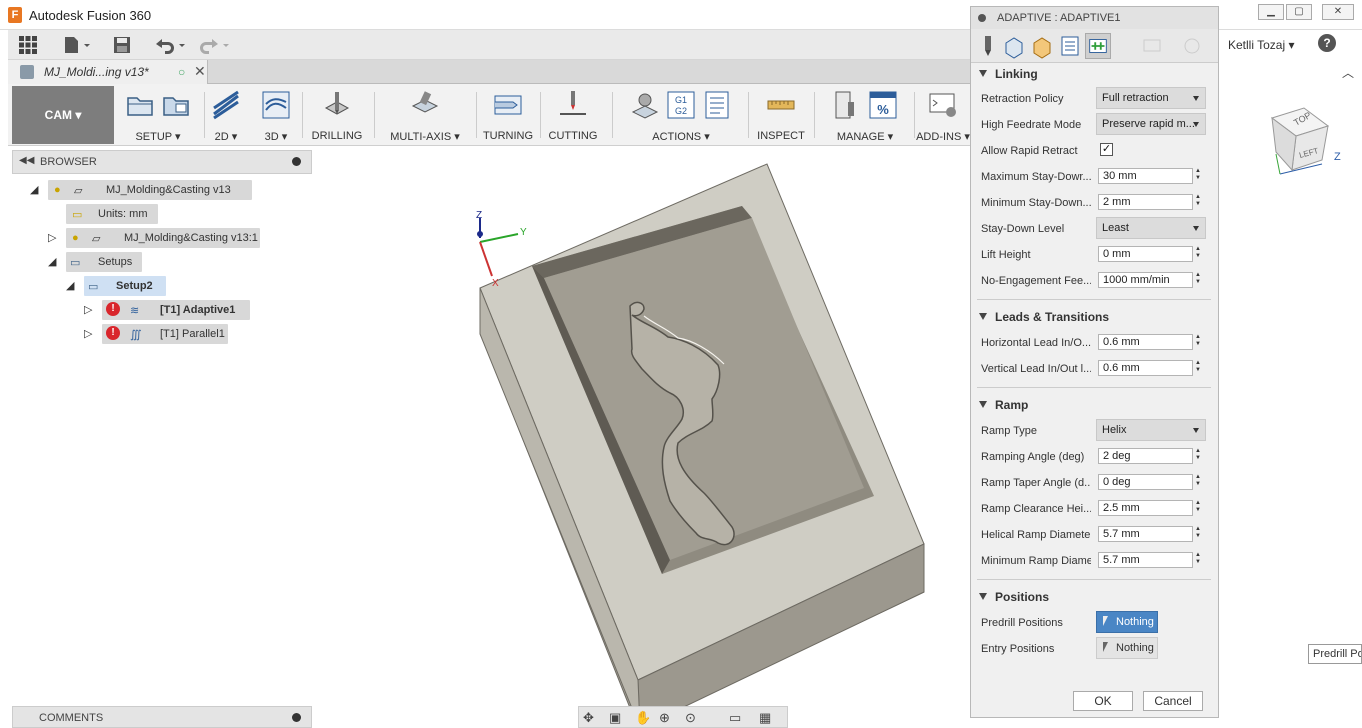 This screenshot has width=1362, height=728. I want to click on actions-group: G1 G2 ACTIONS ▾, so click(681, 115).